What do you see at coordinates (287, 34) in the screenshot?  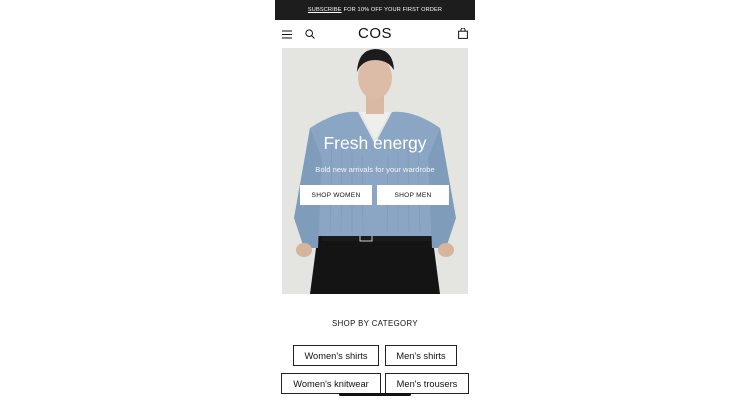 I see `menu-icon` at bounding box center [287, 34].